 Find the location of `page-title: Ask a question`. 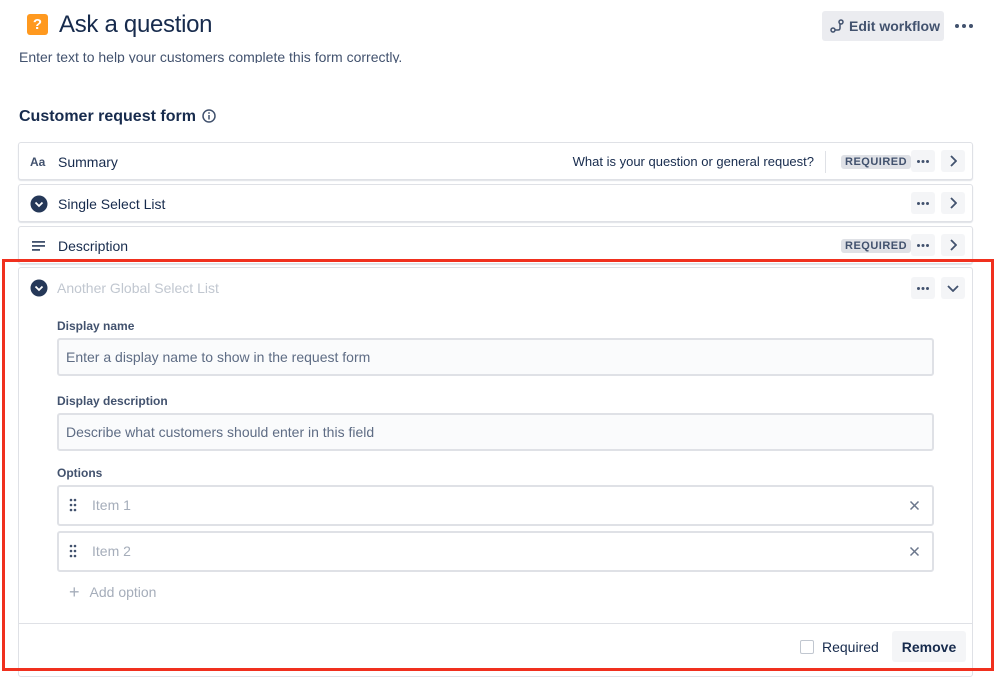

page-title: Ask a question is located at coordinates (136, 24).